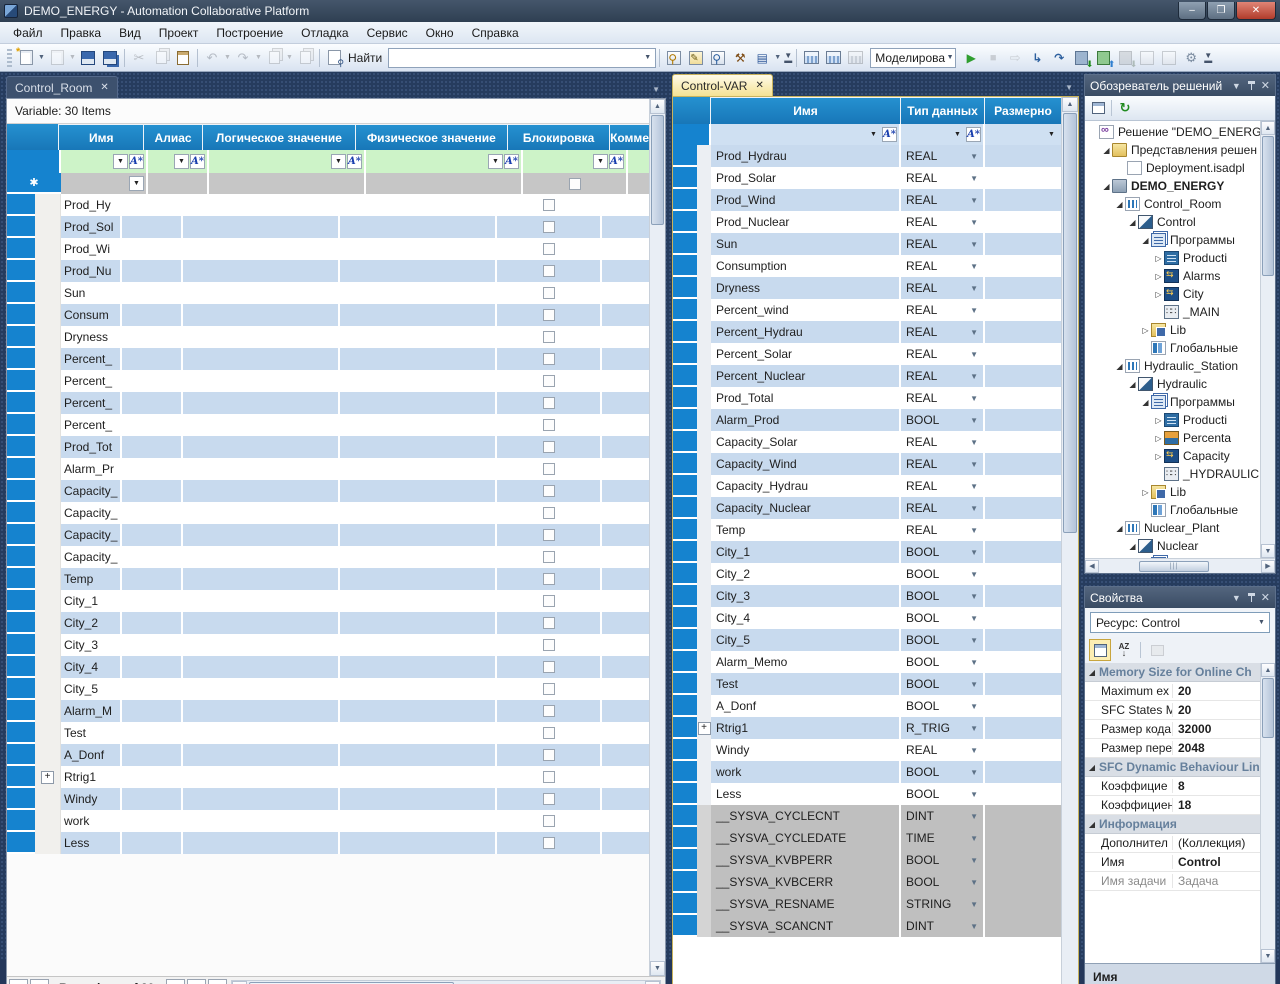 The height and width of the screenshot is (984, 1280). I want to click on menu-Окно: Окно, so click(440, 33).